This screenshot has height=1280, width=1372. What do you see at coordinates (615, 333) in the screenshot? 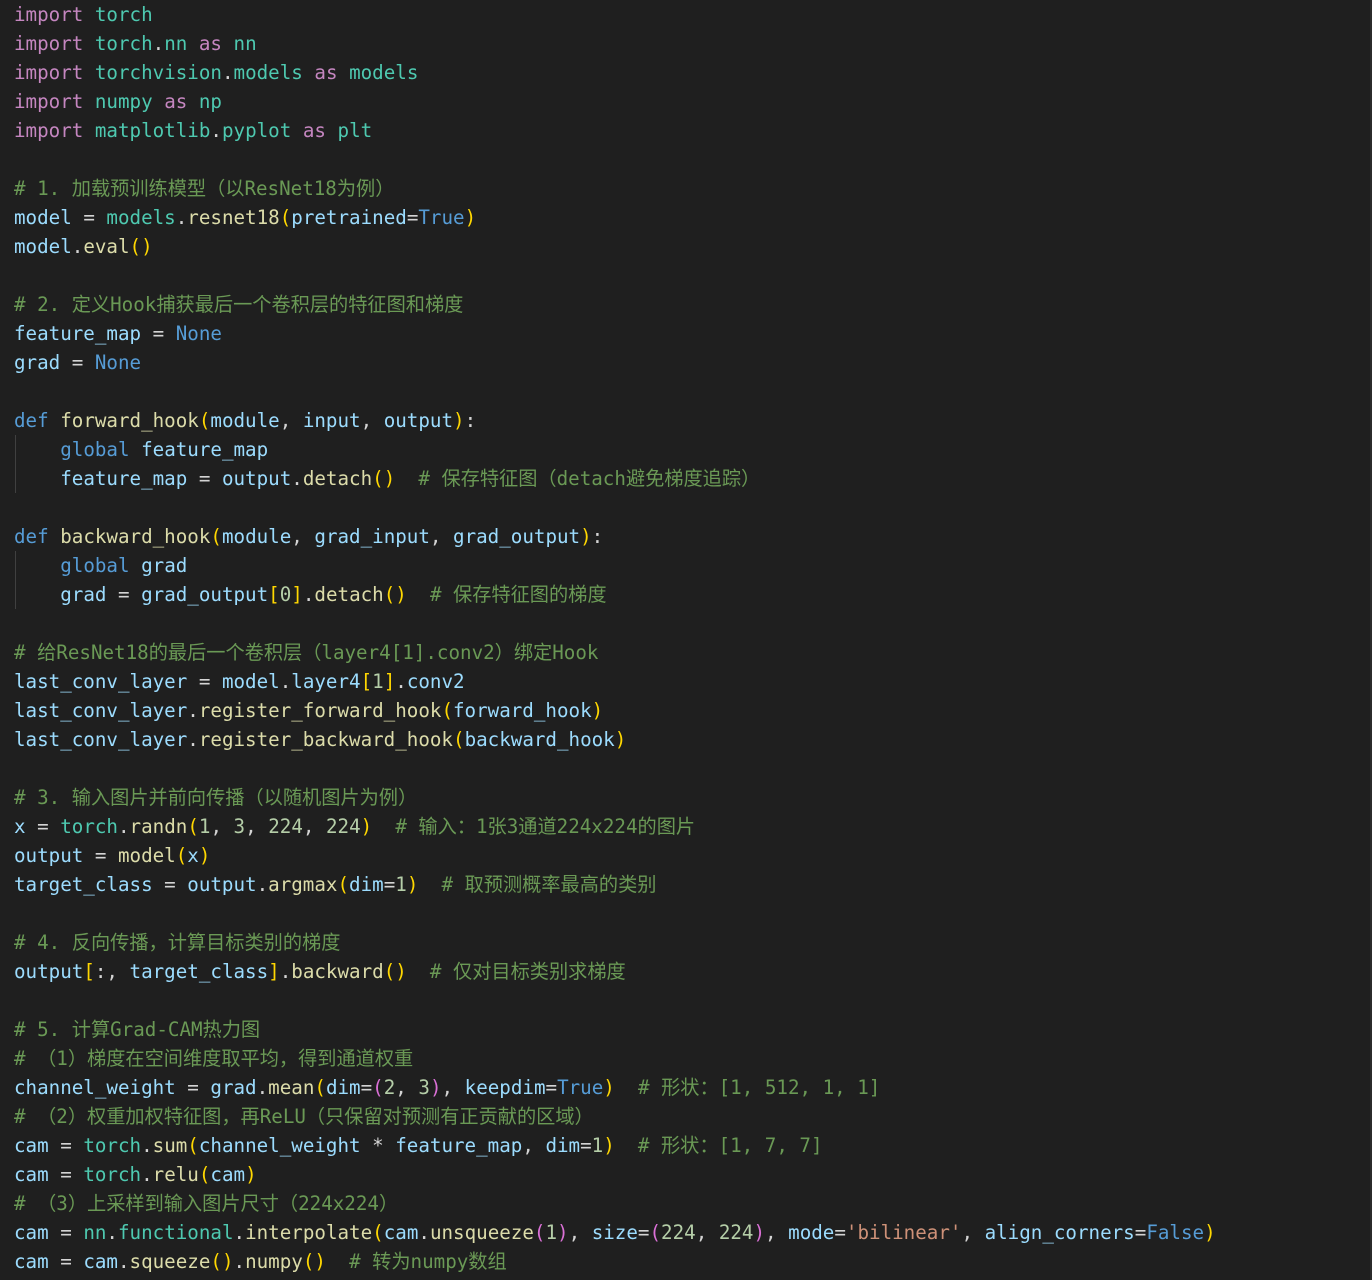
I see `code-line: feature_map = None` at bounding box center [615, 333].